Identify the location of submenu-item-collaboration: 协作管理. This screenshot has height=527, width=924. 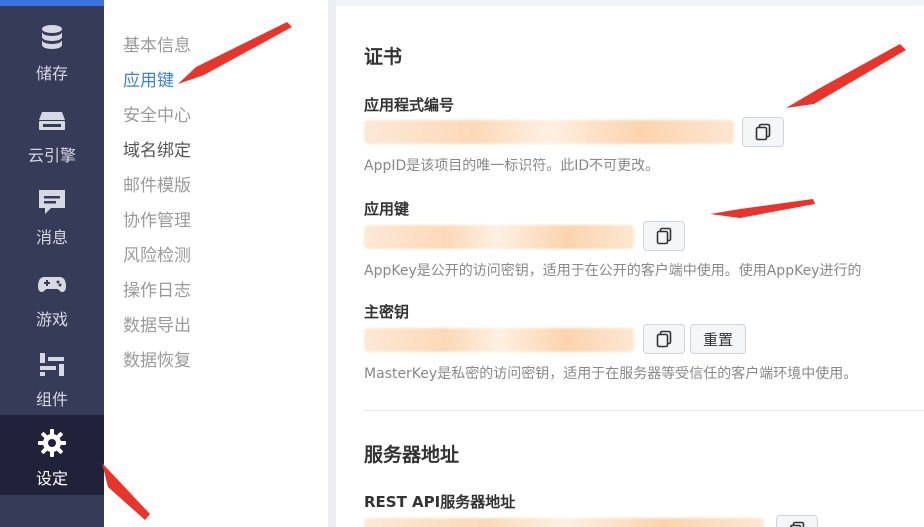
(157, 218).